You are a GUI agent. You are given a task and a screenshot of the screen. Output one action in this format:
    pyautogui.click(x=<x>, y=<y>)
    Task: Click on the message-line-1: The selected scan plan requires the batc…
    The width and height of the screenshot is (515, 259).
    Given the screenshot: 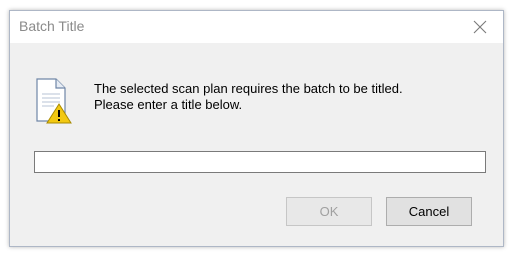 What is the action you would take?
    pyautogui.click(x=248, y=88)
    